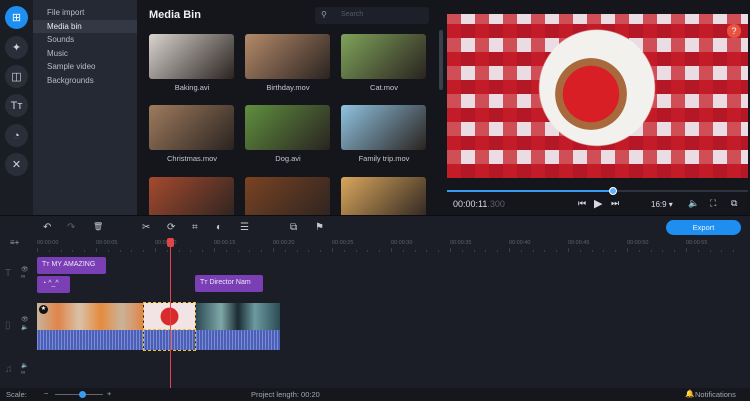  Describe the element at coordinates (693, 203) in the screenshot. I see `volume-icon: 🔈` at that location.